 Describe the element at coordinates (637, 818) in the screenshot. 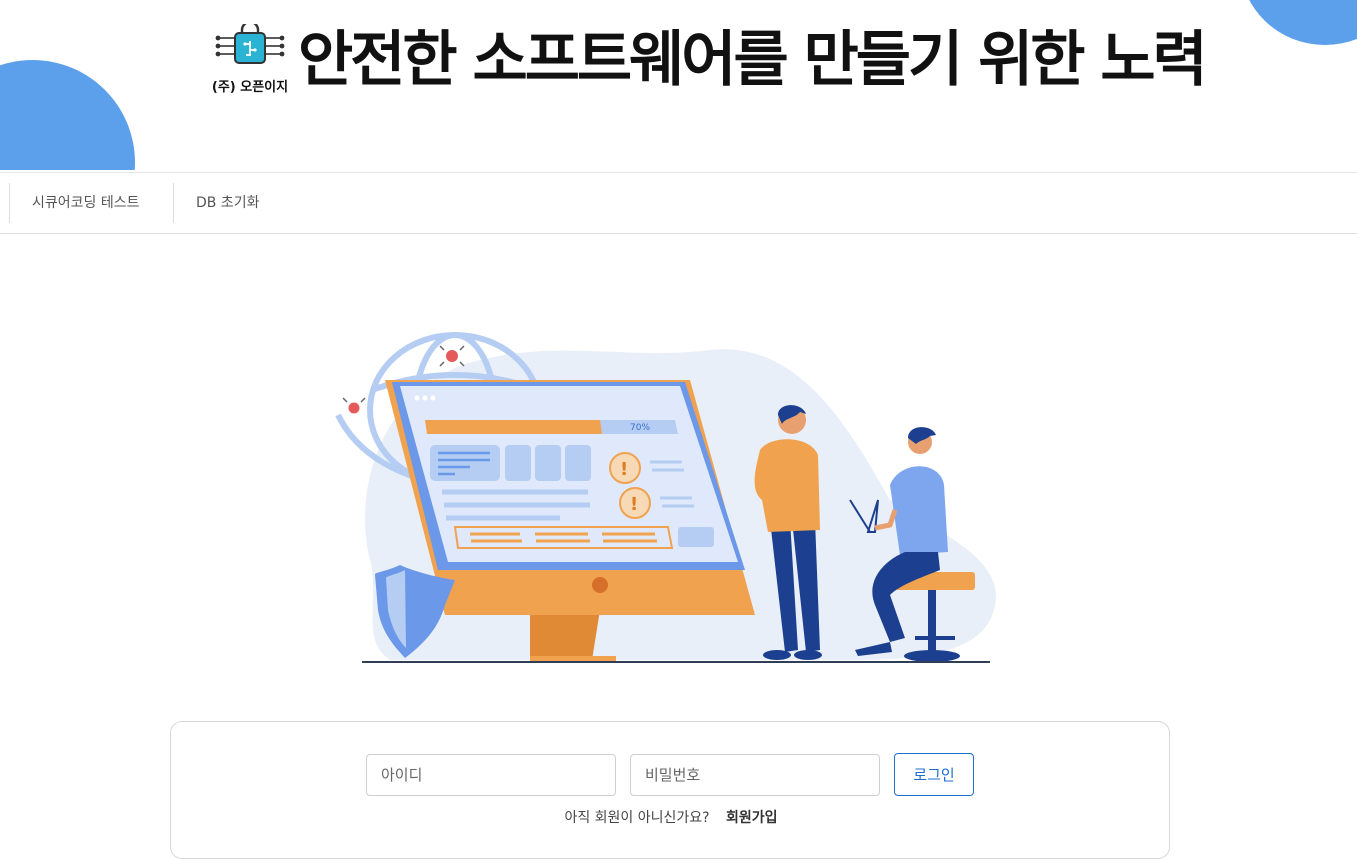

I see `signup-prompt: 아직 회원이 아니신가요?` at that location.